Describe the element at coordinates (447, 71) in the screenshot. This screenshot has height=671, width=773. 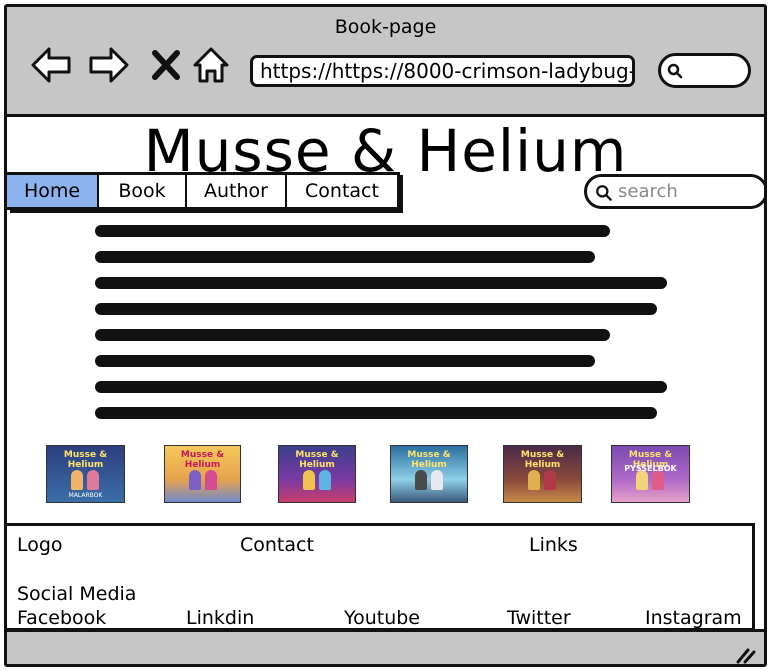
I see `url-text: https://https://8000-crimson-ladybug-g` at that location.